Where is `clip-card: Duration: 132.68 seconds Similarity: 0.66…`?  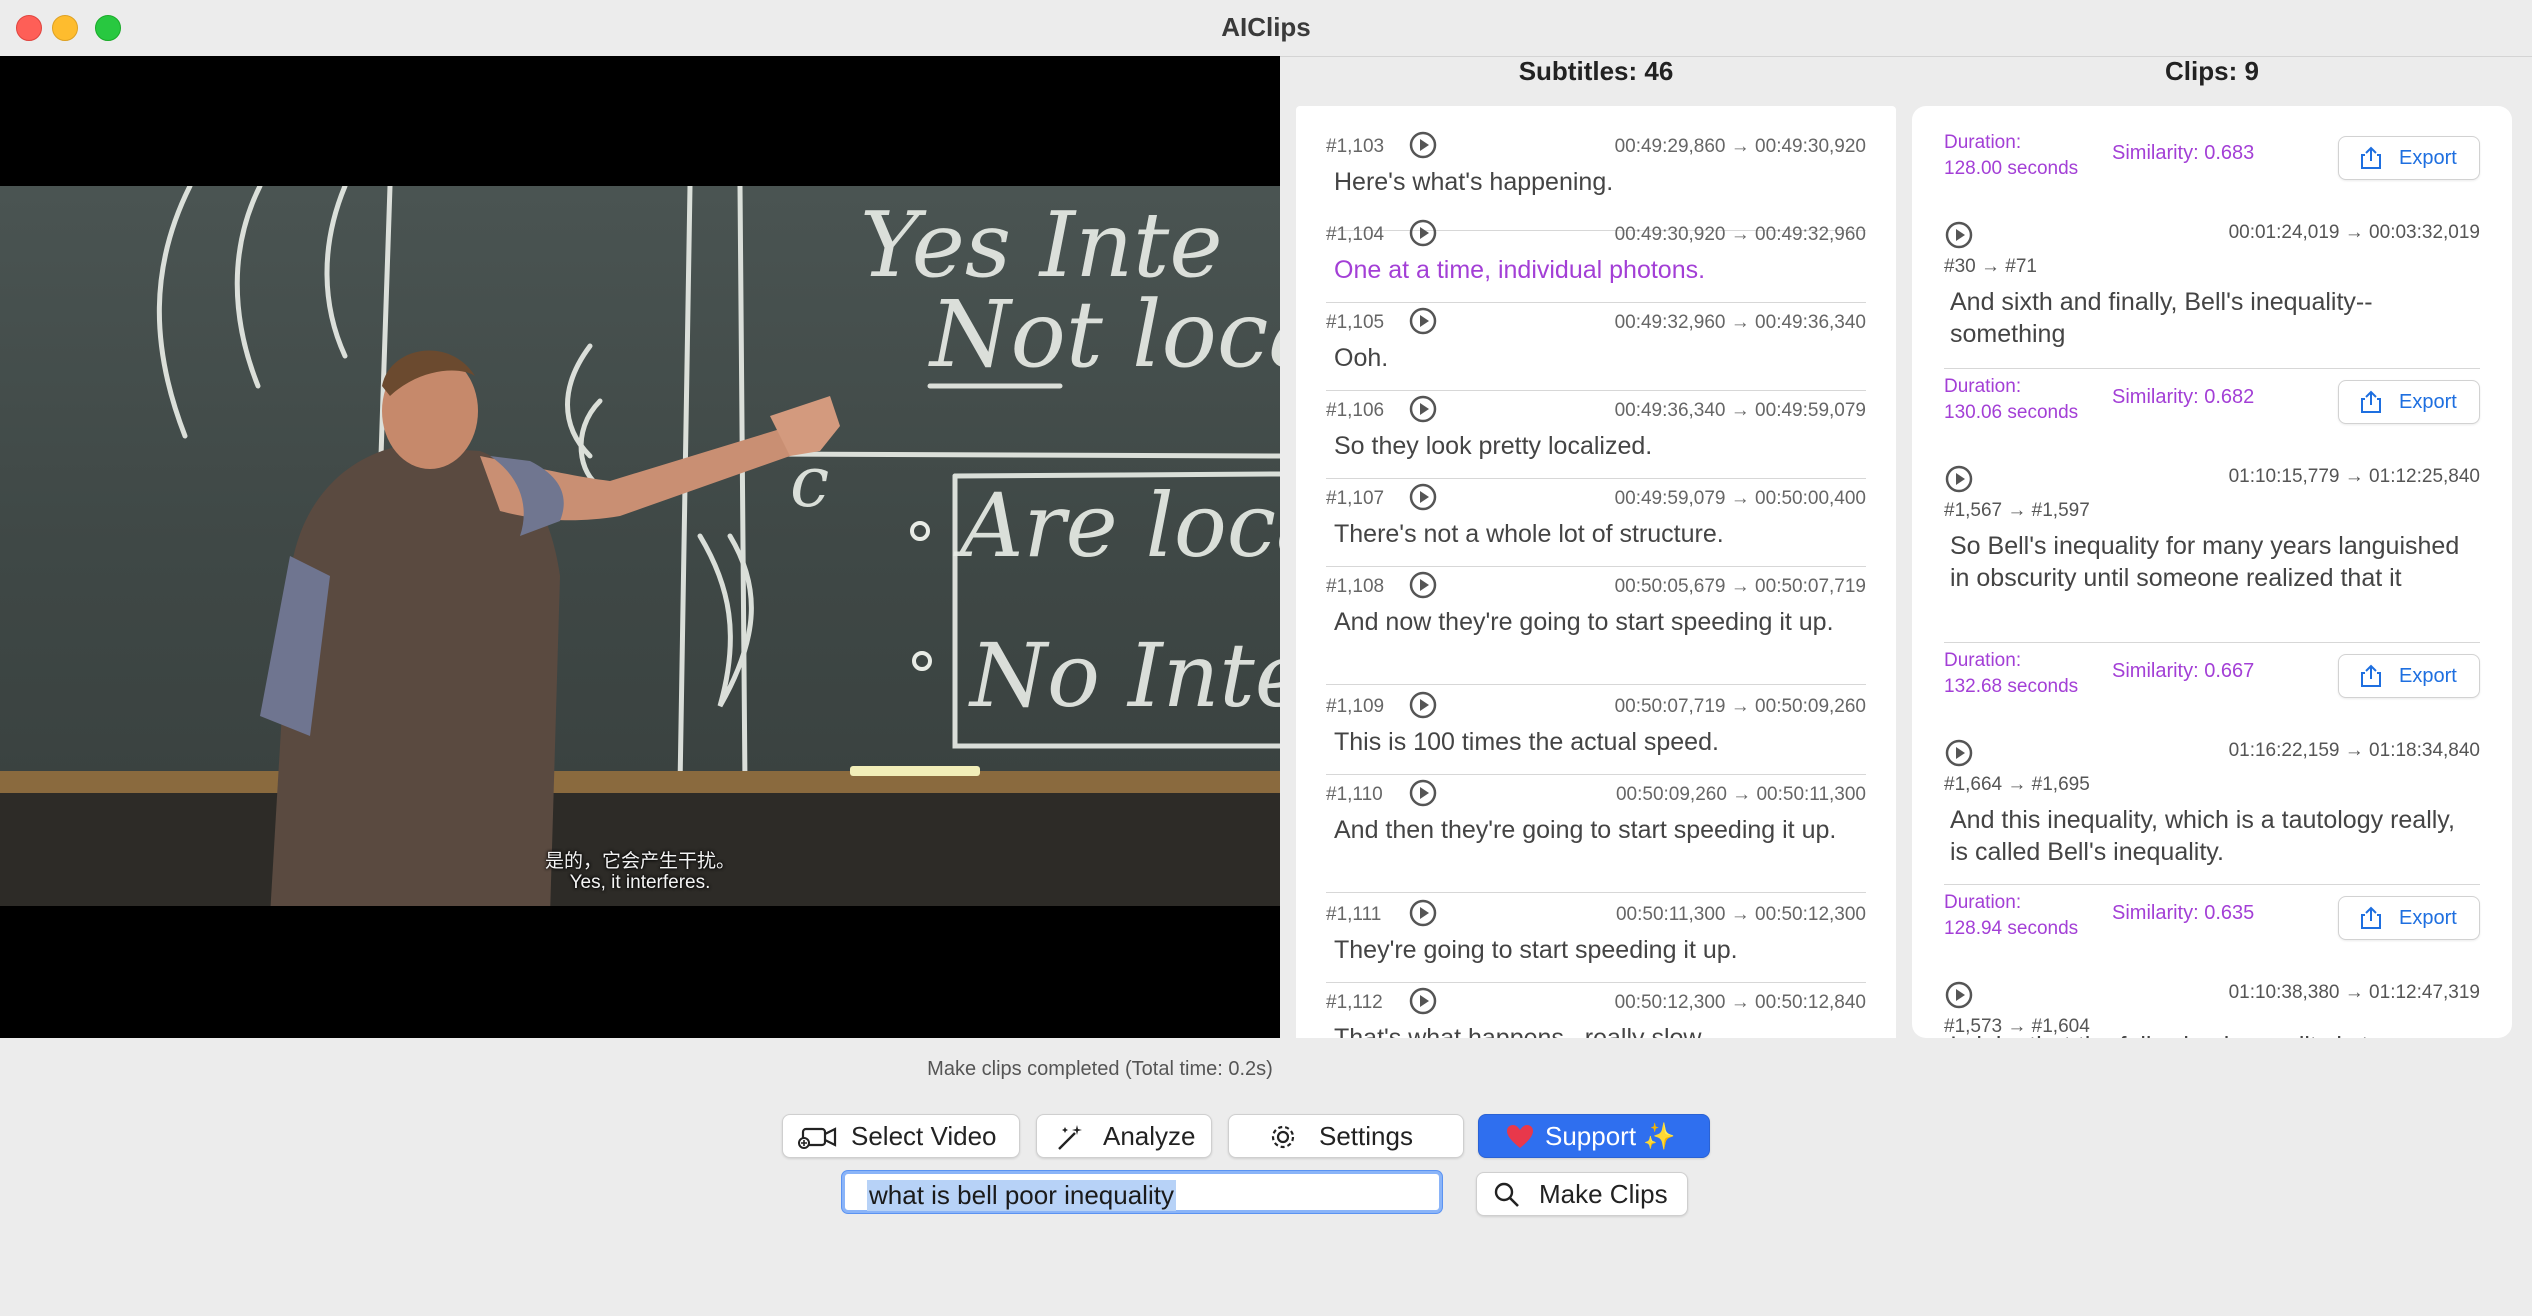 clip-card: Duration: 132.68 seconds Similarity: 0.66… is located at coordinates (2212, 768).